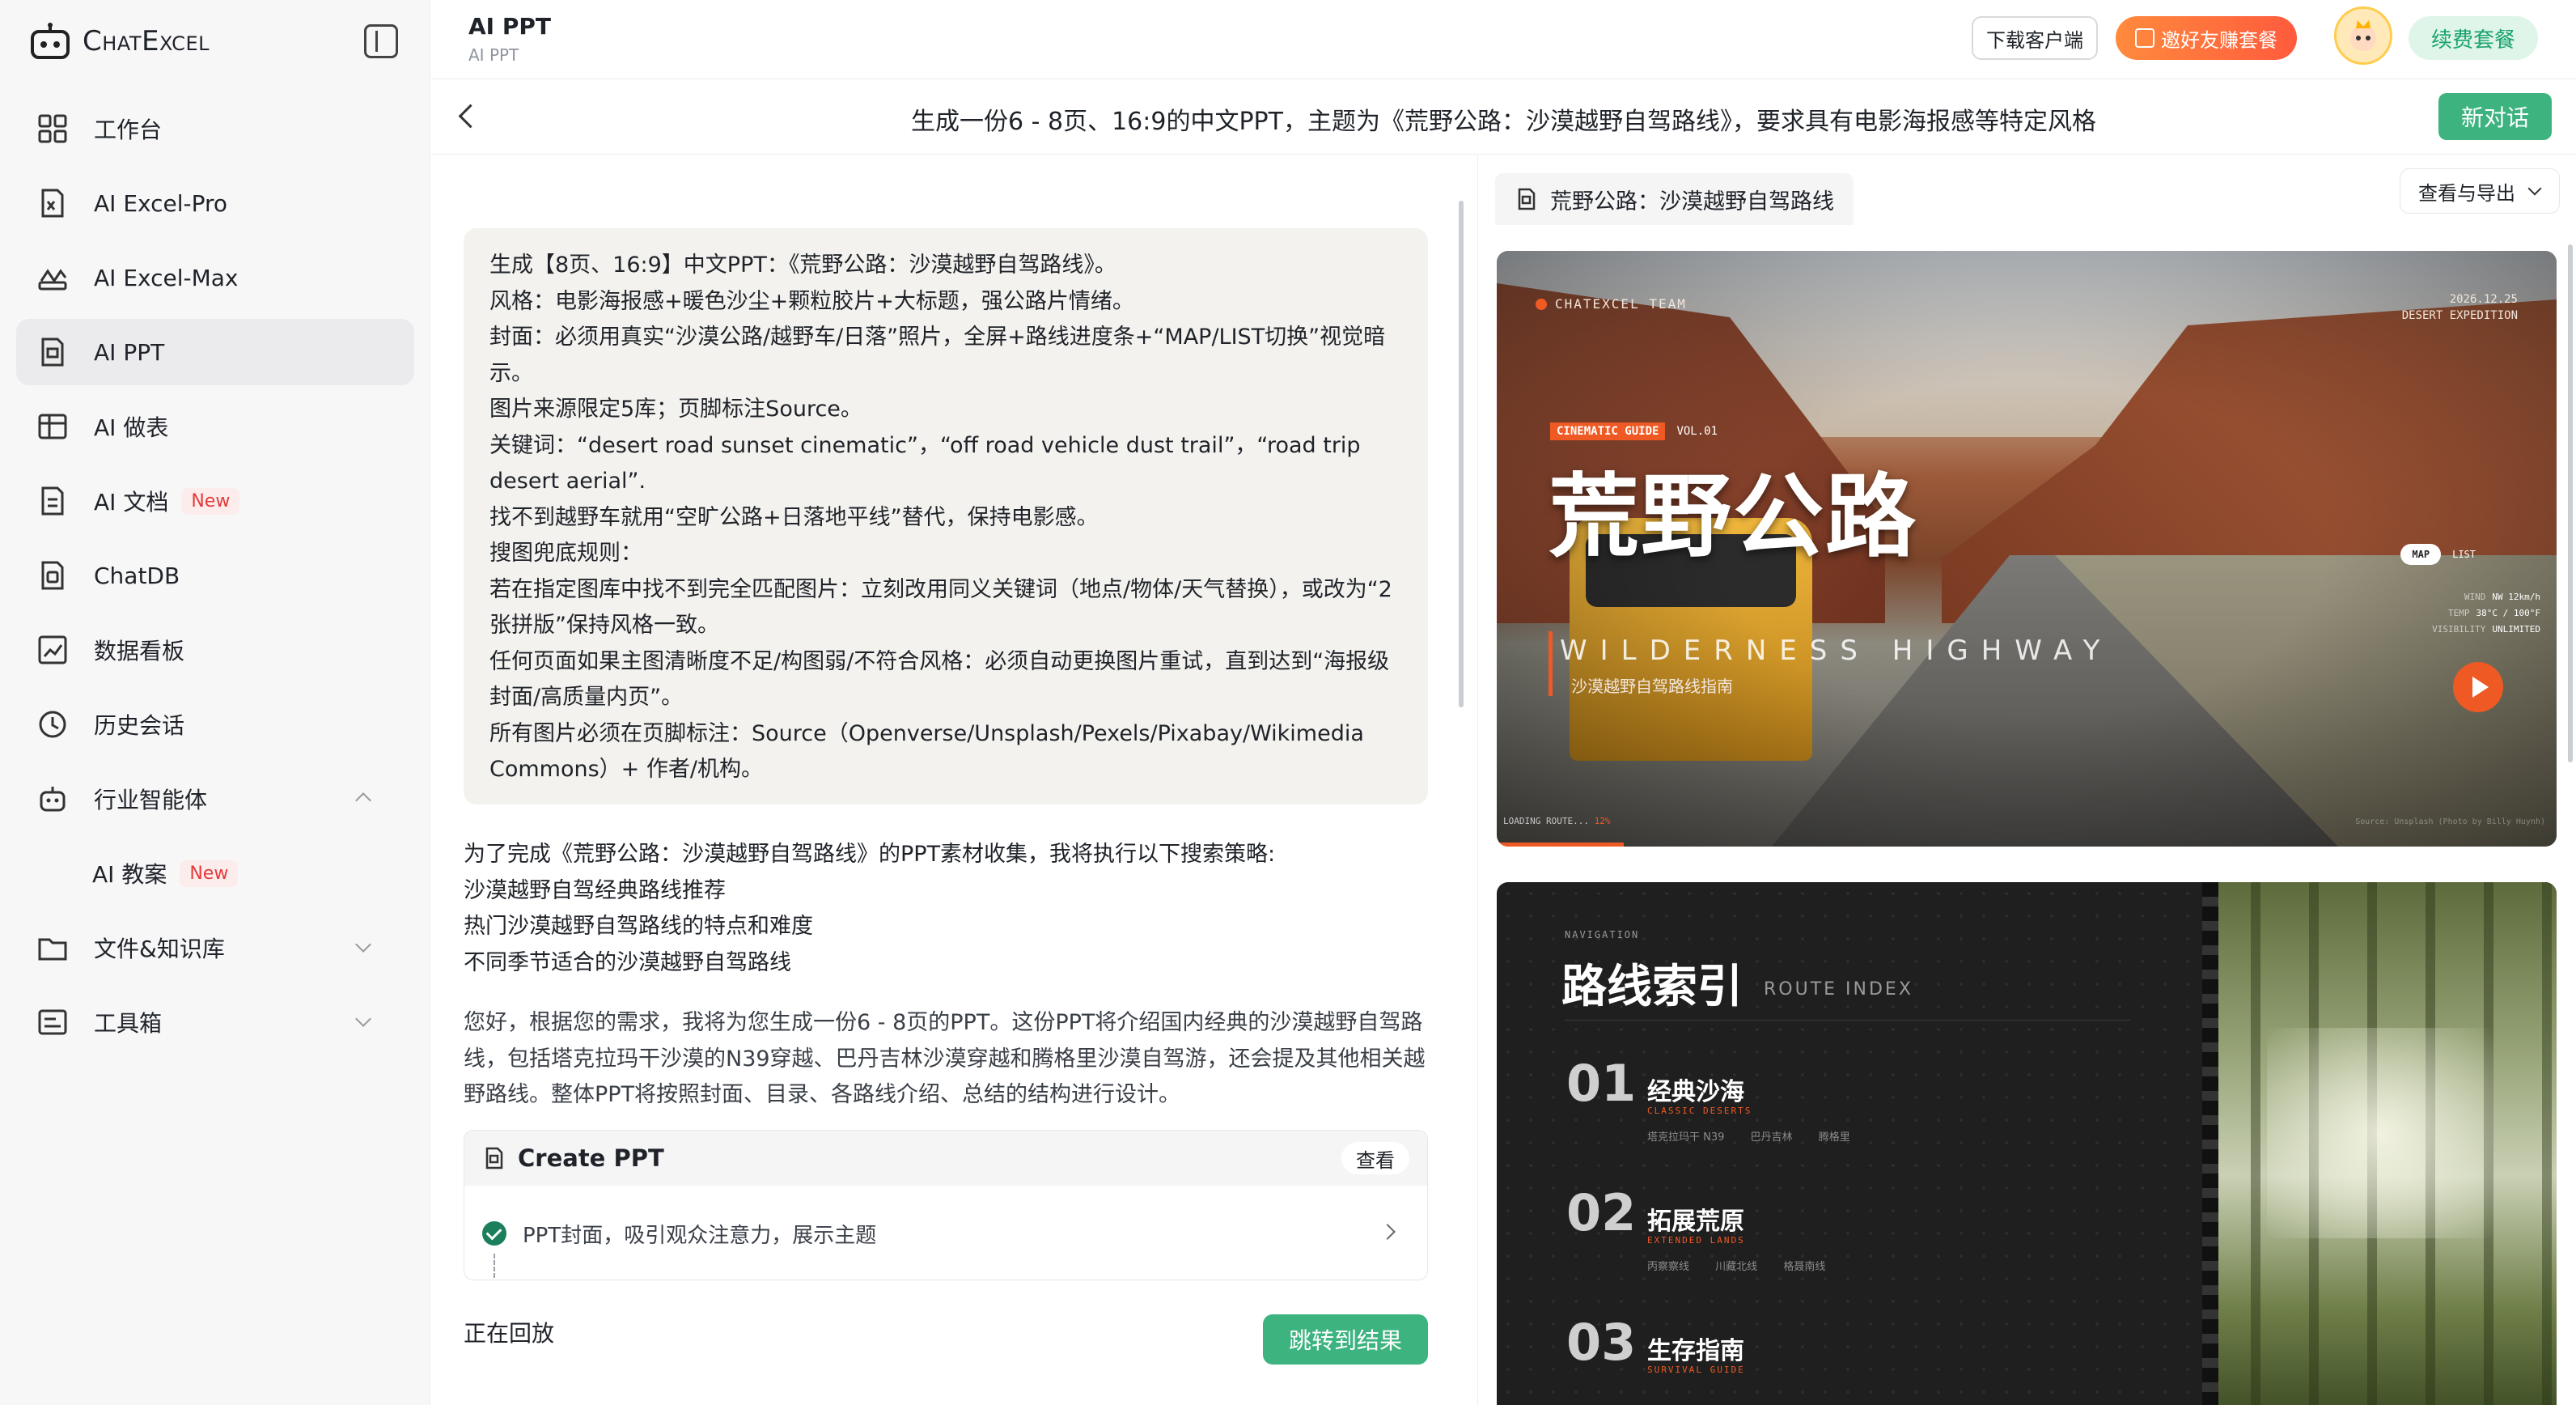  I want to click on route-number: 01, so click(1601, 1083).